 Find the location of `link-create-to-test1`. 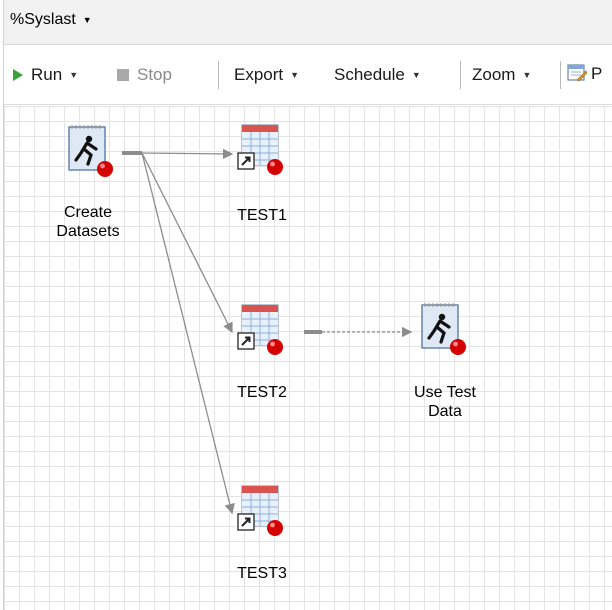

link-create-to-test1 is located at coordinates (187, 154).